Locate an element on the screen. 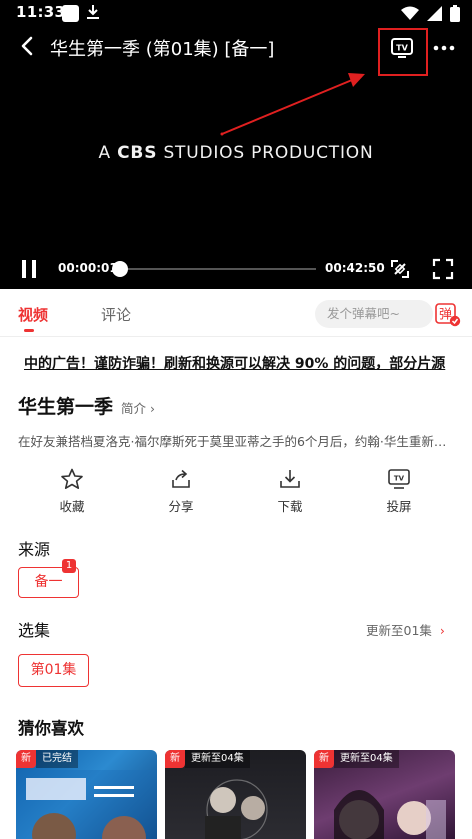  tab-comment: 评论 is located at coordinates (116, 314).